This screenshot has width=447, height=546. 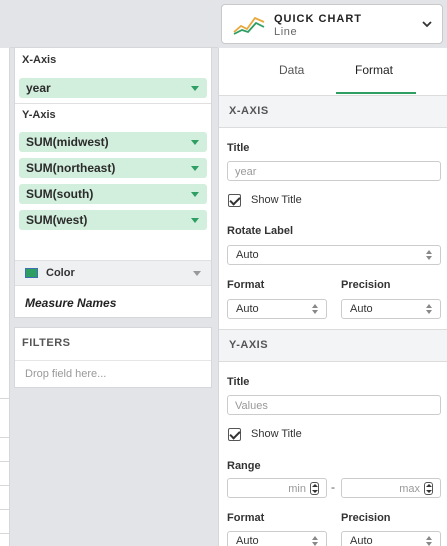 What do you see at coordinates (39, 60) in the screenshot?
I see `x-axis-label: X-Axis` at bounding box center [39, 60].